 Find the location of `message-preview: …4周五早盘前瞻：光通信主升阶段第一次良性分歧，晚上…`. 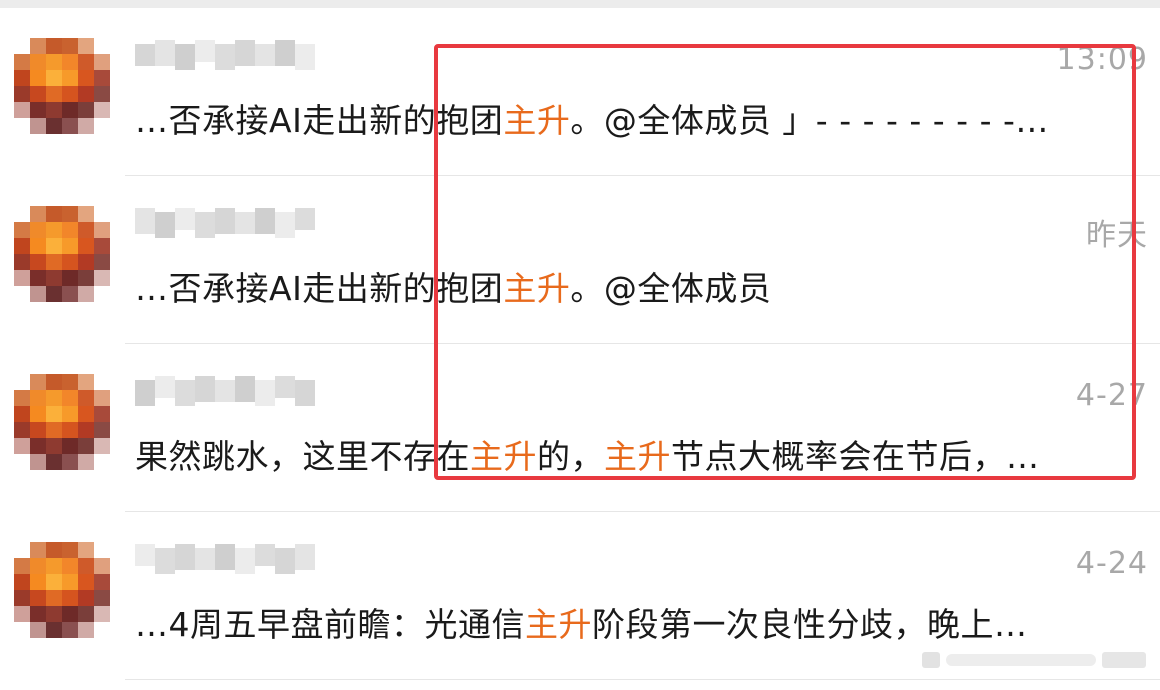

message-preview: …4周五早盘前瞻：光通信主升阶段第一次良性分歧，晚上… is located at coordinates (640, 622).